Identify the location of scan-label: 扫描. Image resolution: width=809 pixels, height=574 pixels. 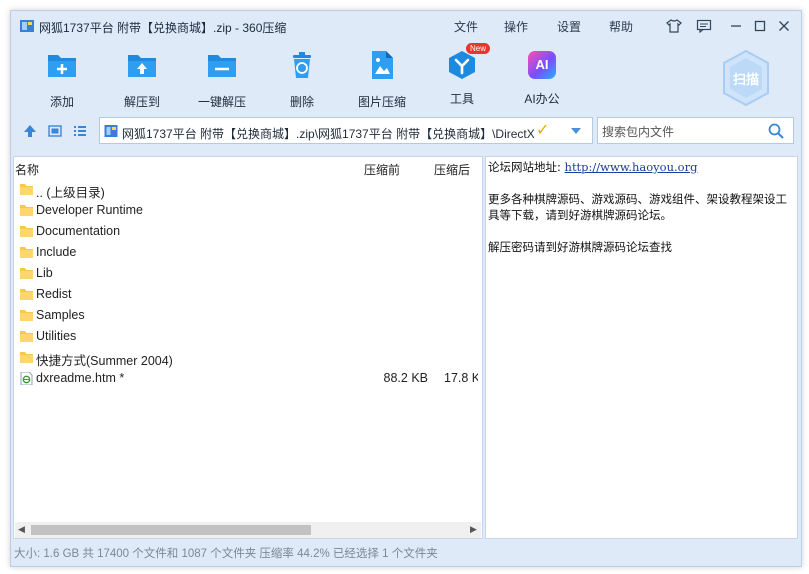
(745, 79).